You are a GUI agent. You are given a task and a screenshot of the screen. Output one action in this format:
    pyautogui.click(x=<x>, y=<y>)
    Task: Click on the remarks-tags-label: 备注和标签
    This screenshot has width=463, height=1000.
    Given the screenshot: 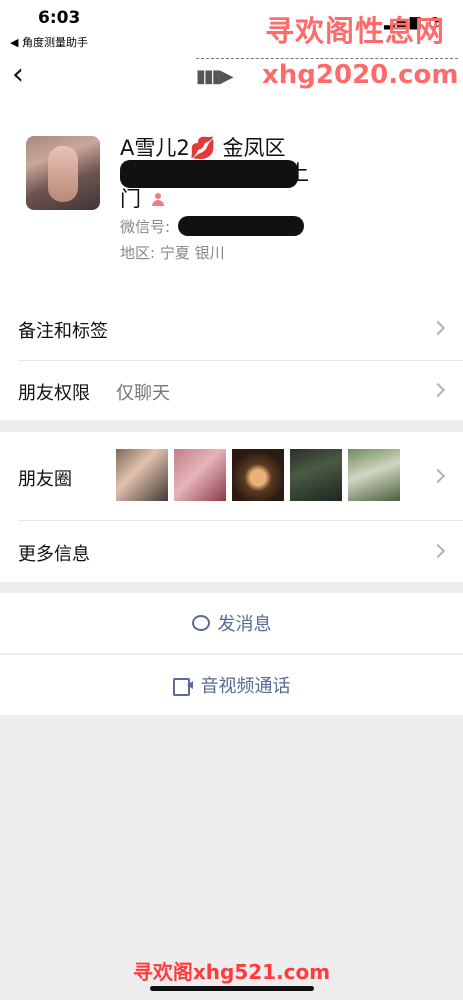 What is the action you would take?
    pyautogui.click(x=63, y=331)
    